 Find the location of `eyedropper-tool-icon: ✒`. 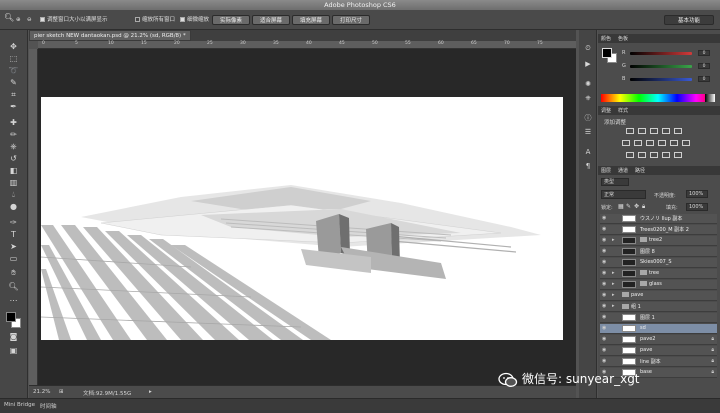

eyedropper-tool-icon: ✒ is located at coordinates (13, 107).